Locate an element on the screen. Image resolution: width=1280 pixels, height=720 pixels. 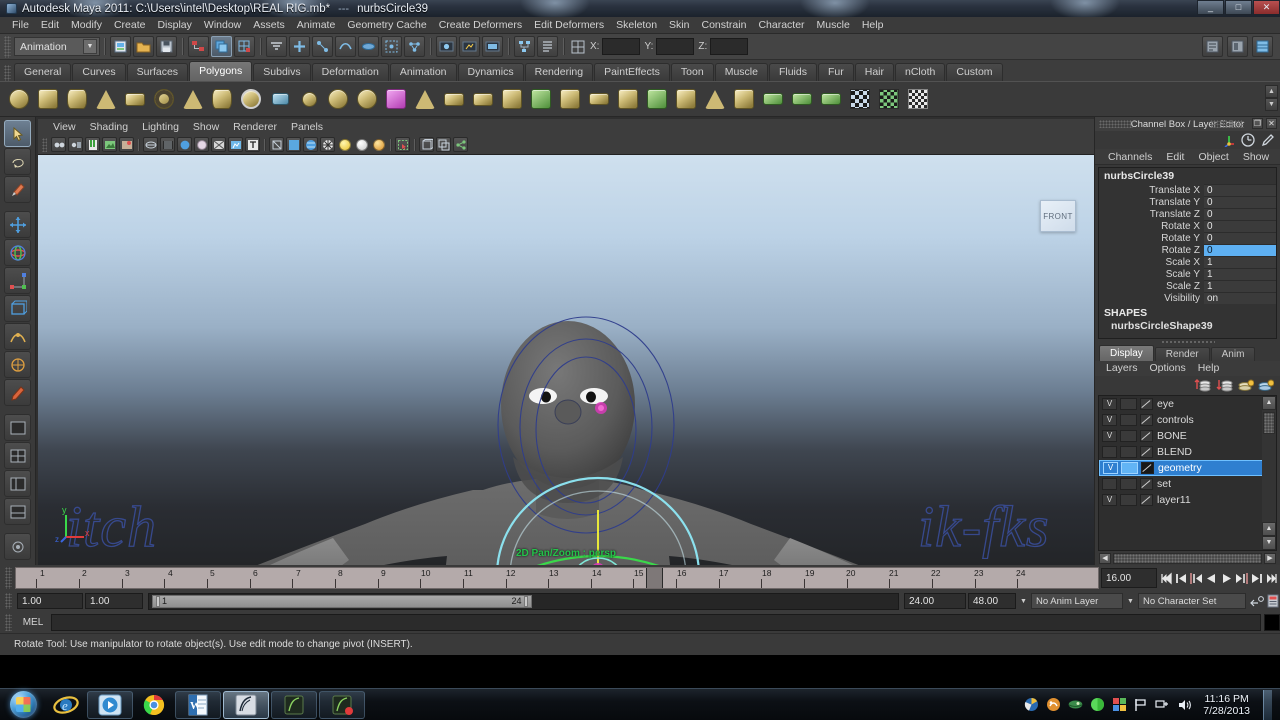
menu-edit-deformers: Edit Deformers is located at coordinates (569, 25).